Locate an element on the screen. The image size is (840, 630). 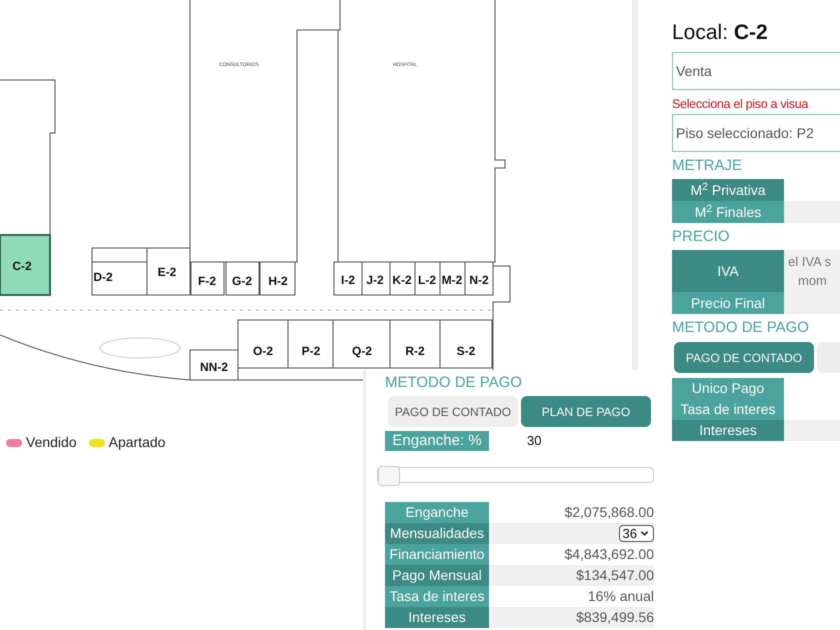
down-payment-value: 30 is located at coordinates (534, 441).